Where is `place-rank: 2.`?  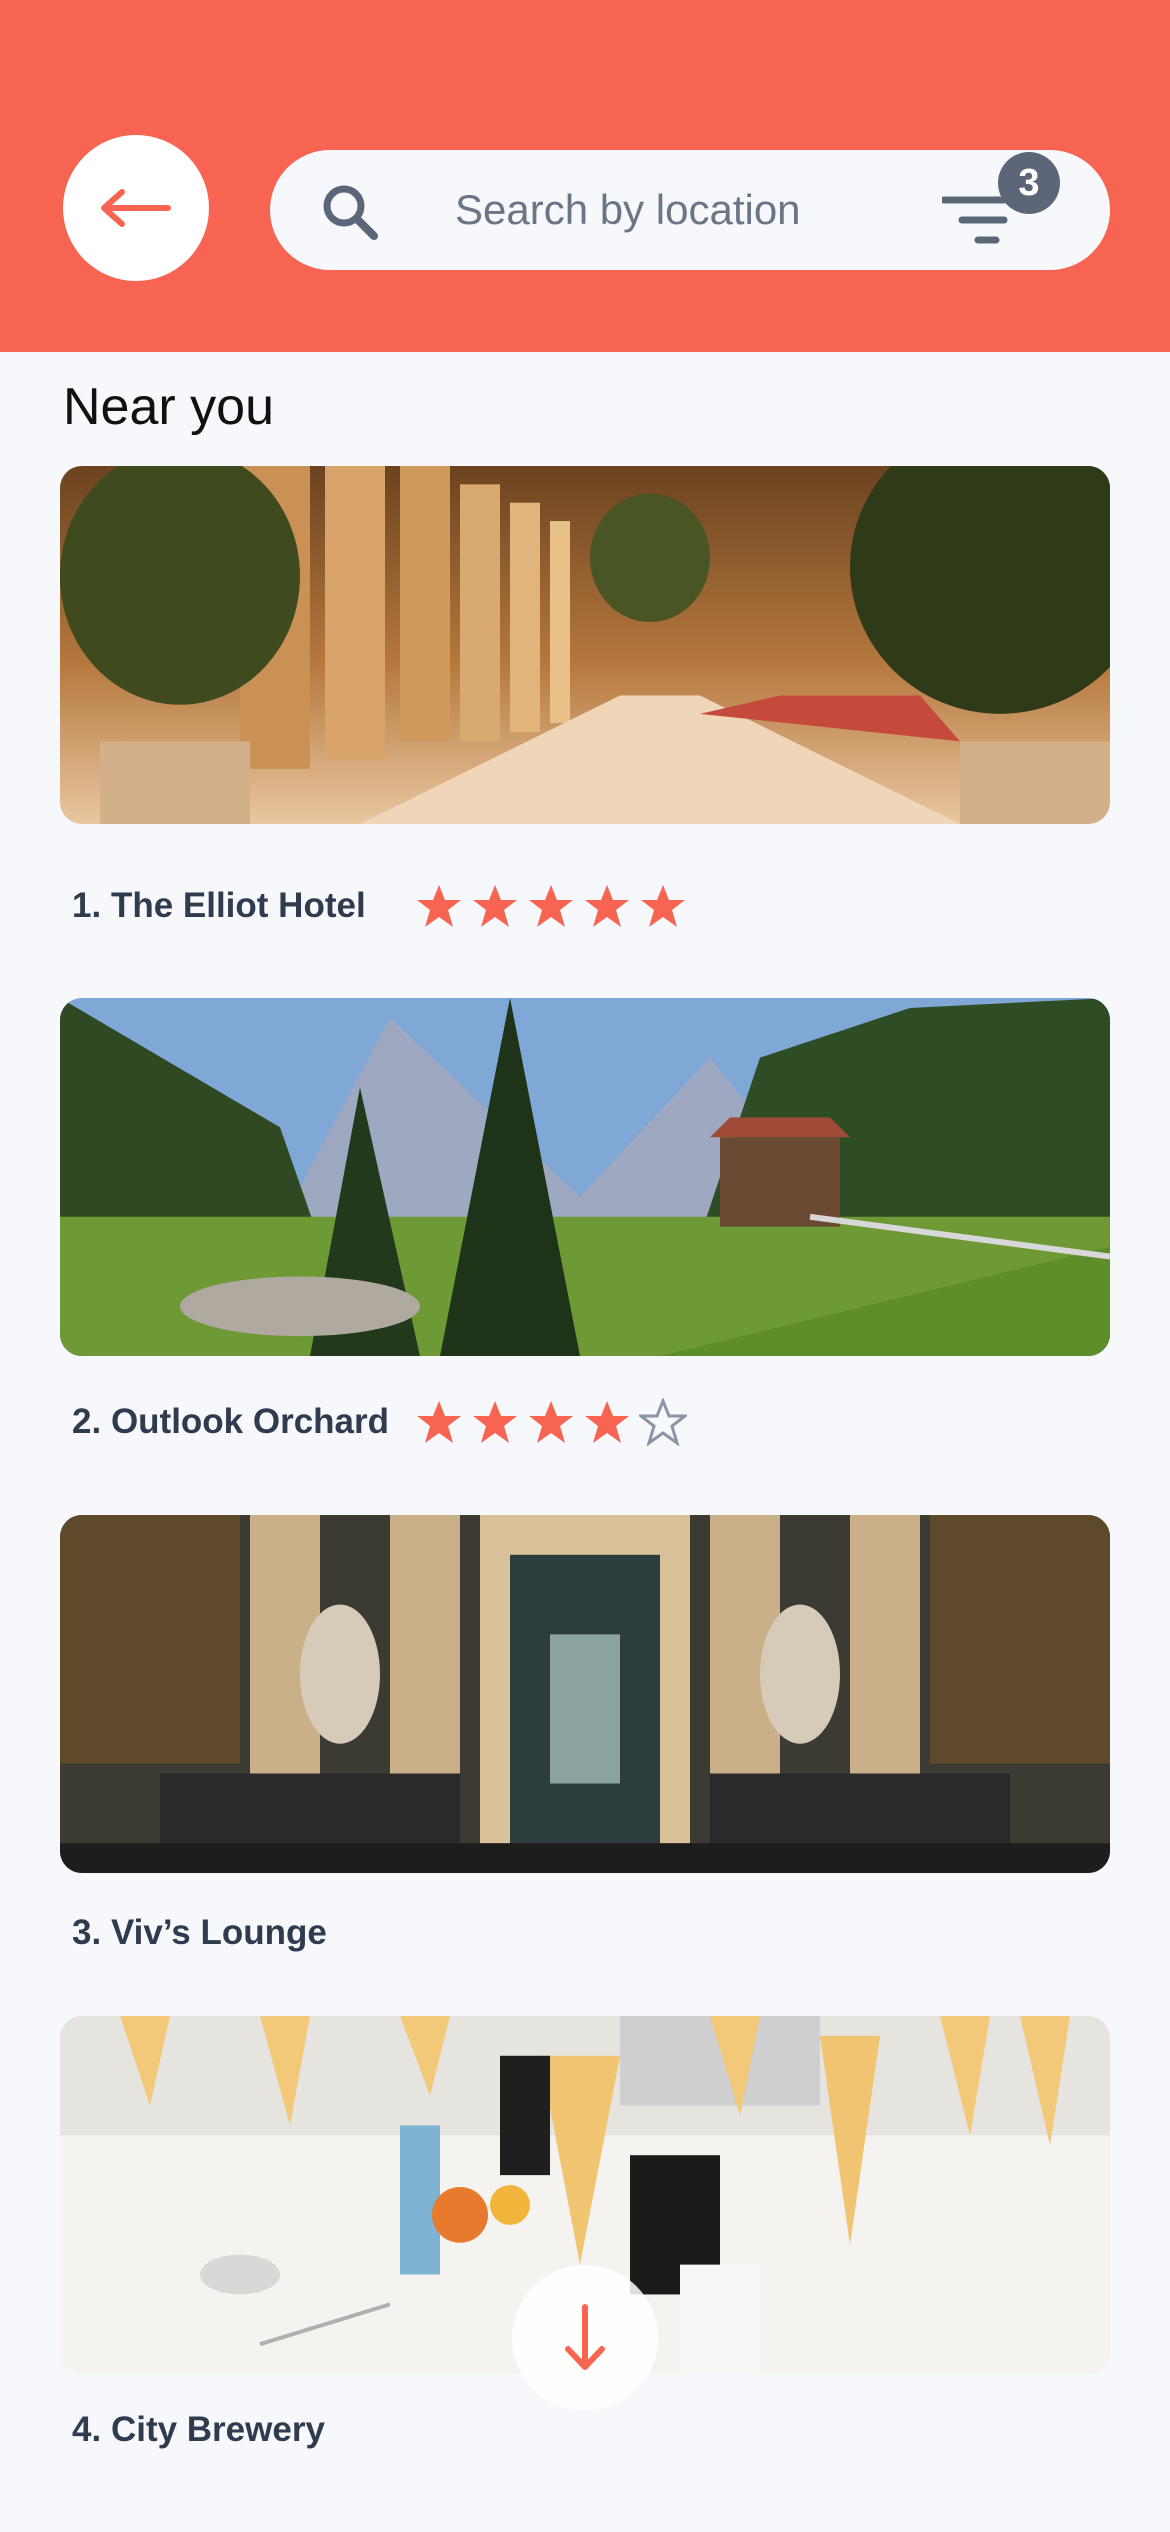
place-rank: 2. is located at coordinates (87, 1421).